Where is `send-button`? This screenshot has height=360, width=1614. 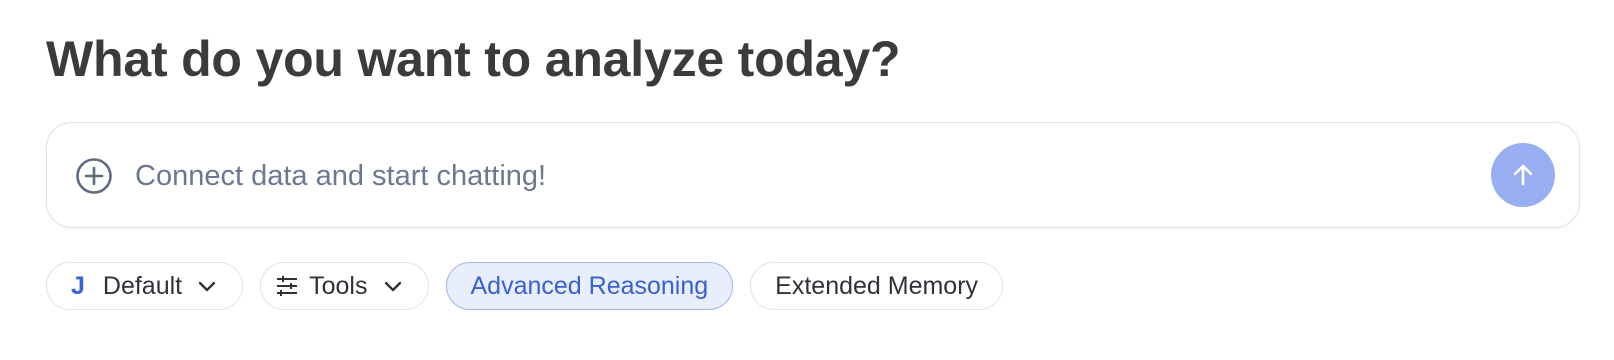 send-button is located at coordinates (1523, 175).